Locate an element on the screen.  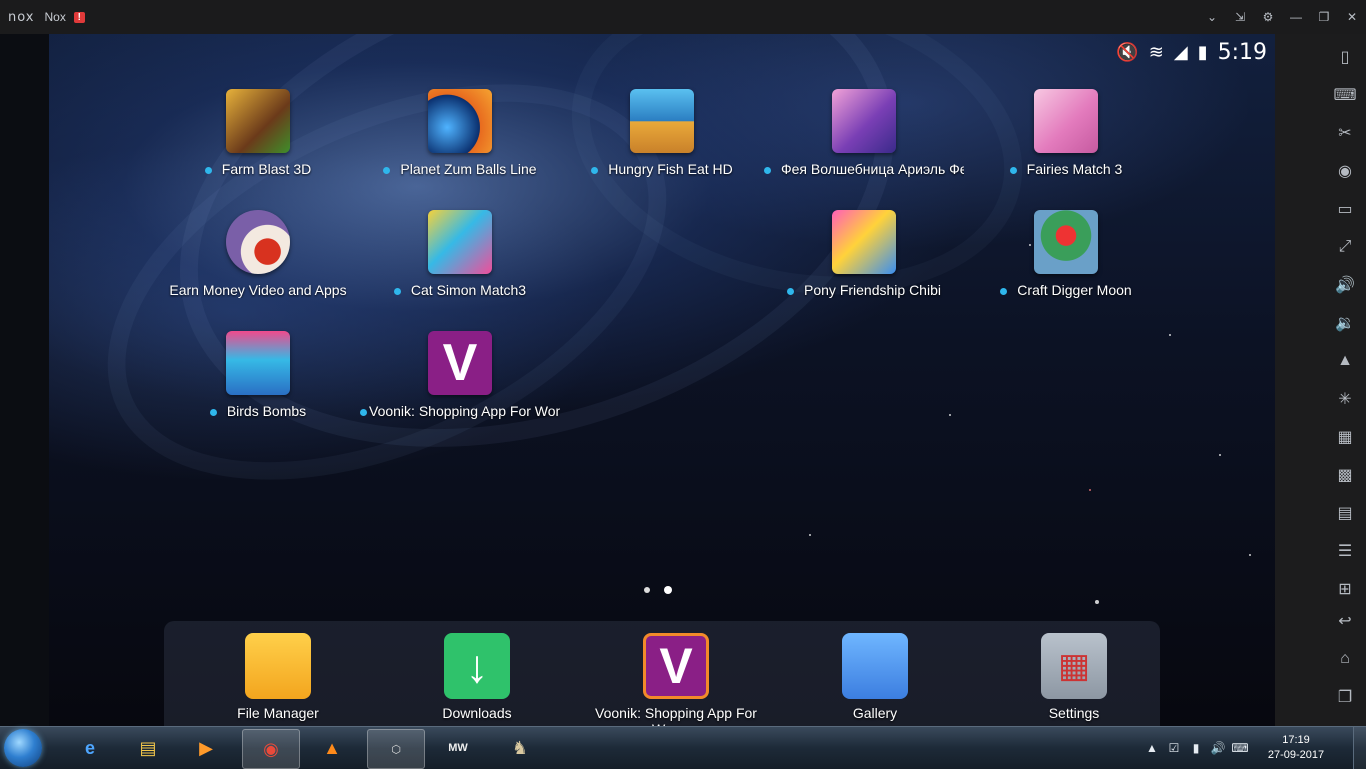
game-icon: ♞ is located at coordinates (520, 748).